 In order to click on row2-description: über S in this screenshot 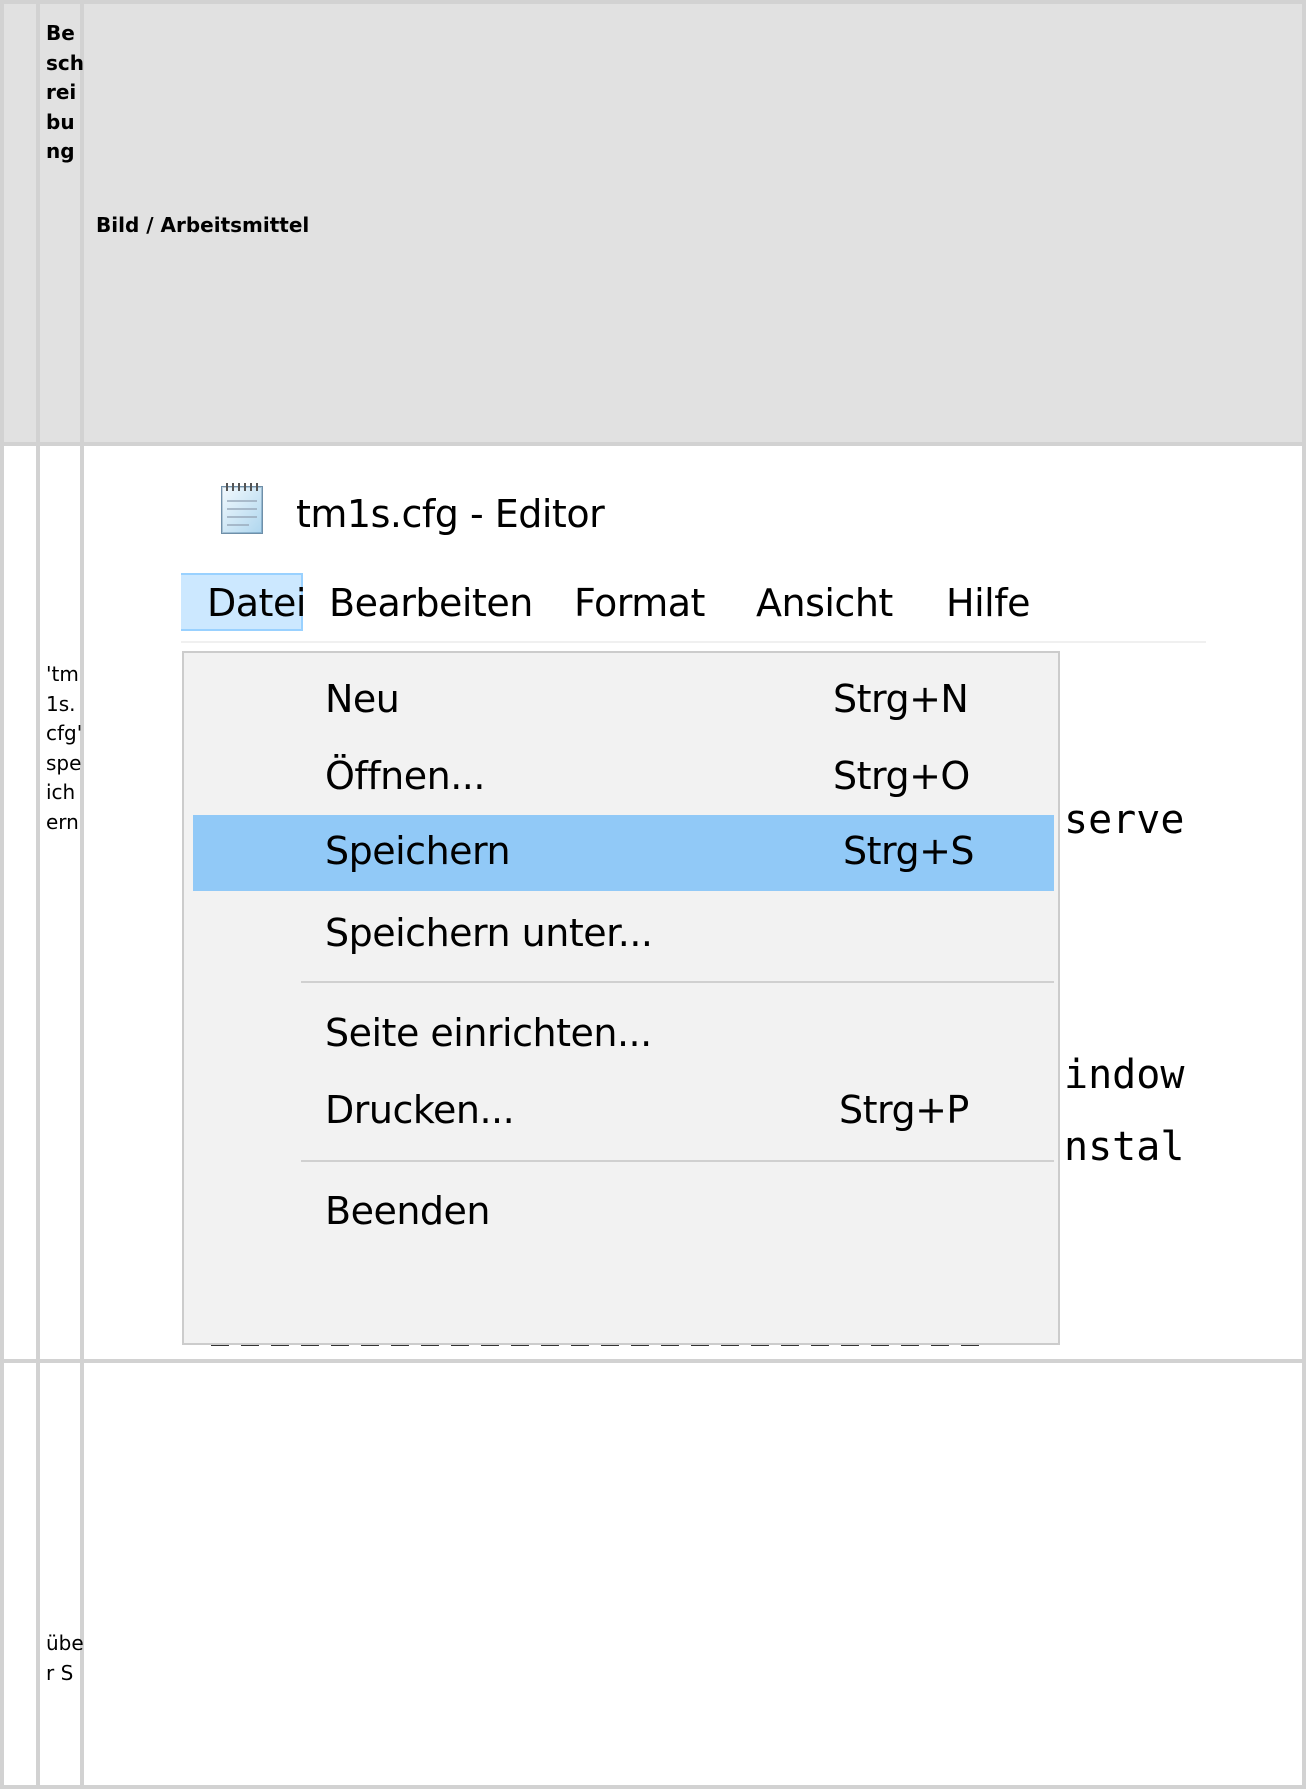, I will do `click(66, 1658)`.